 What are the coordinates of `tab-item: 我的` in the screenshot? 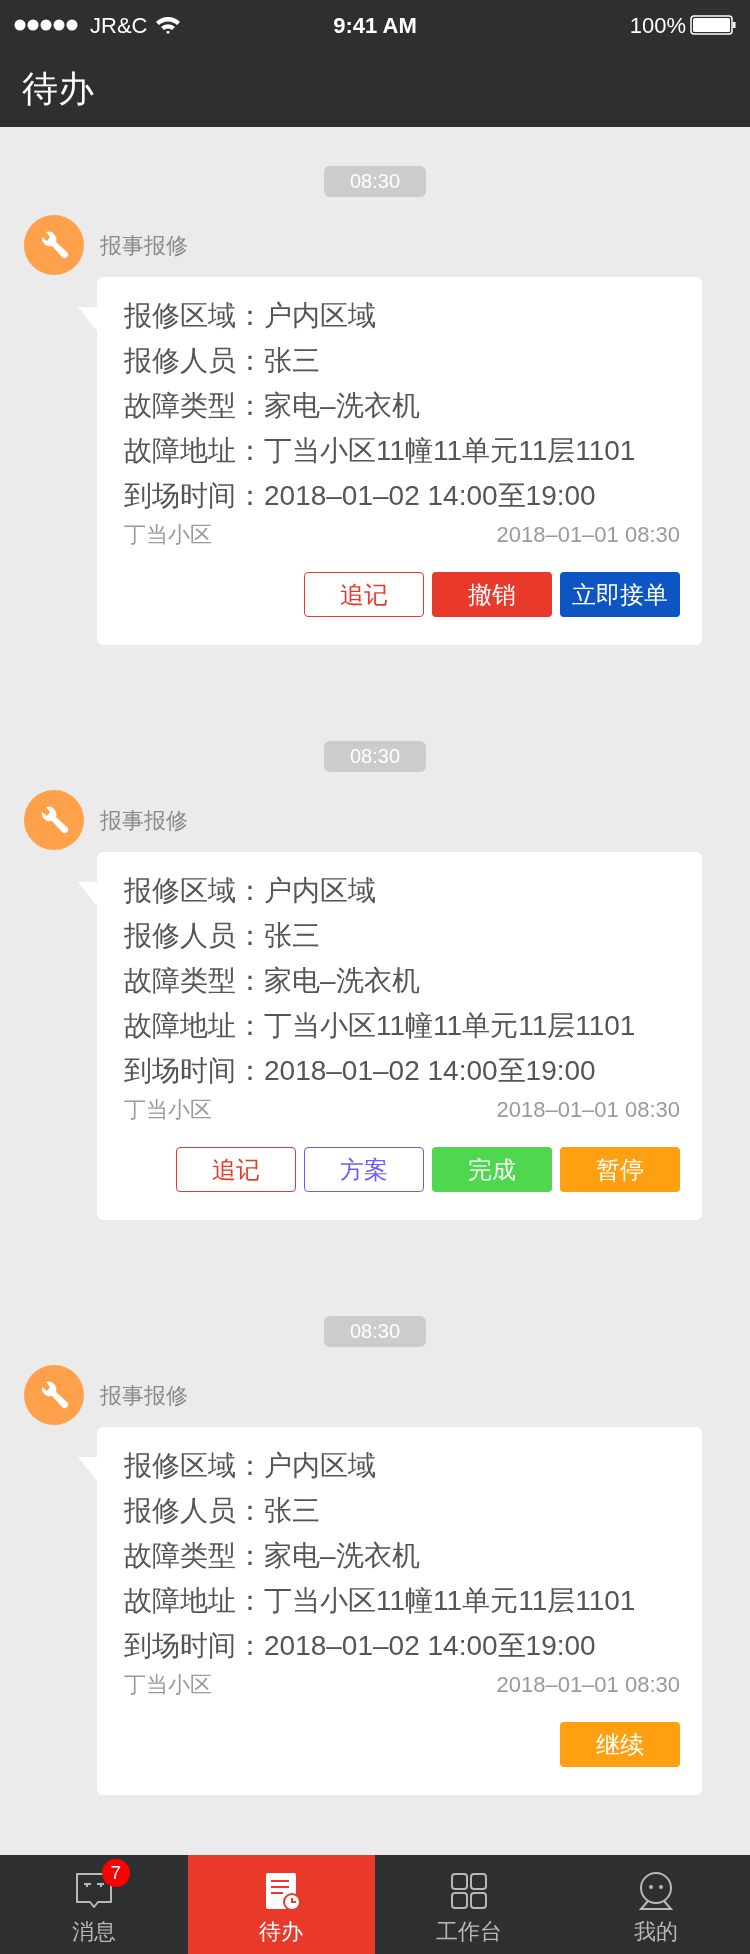 It's located at (656, 1904).